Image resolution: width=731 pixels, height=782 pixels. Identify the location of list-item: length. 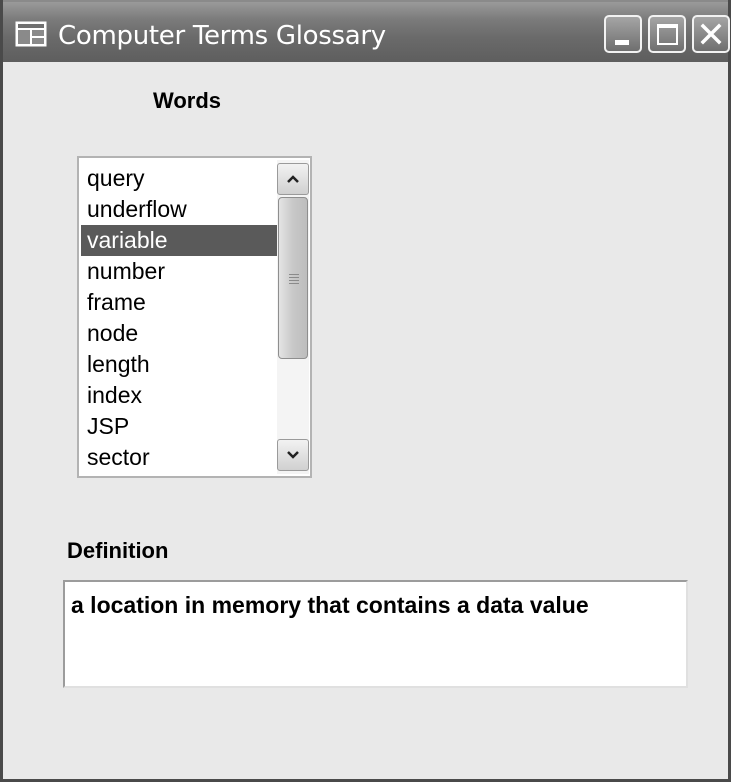
(179, 364).